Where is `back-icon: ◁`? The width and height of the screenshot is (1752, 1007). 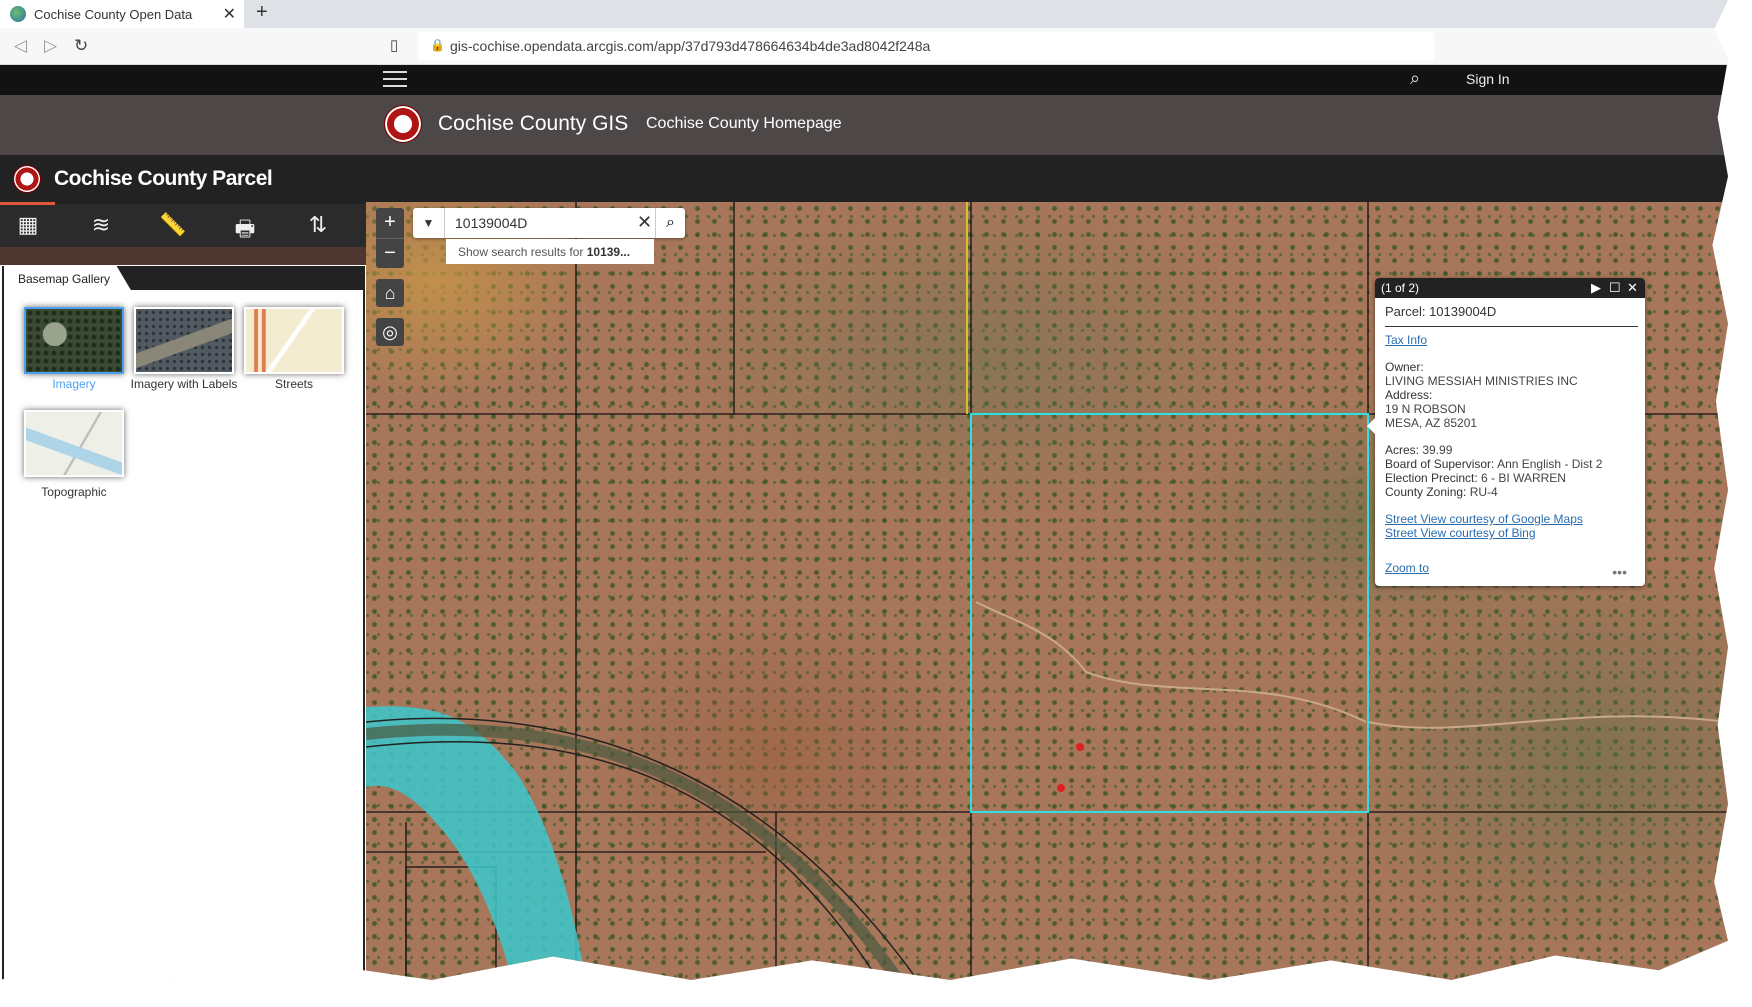
back-icon: ◁ is located at coordinates (20, 46).